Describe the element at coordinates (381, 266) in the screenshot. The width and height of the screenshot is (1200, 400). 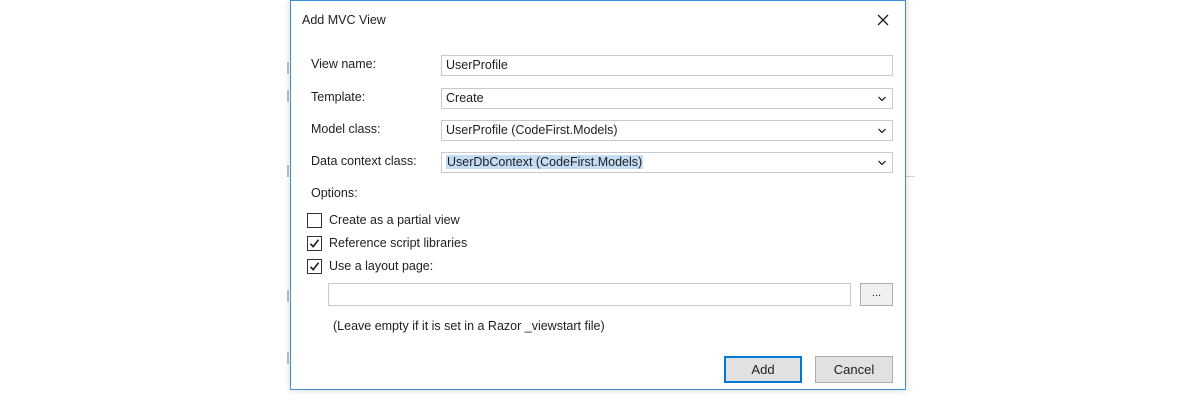
I see `layout-page-label: Use a layout page:` at that location.